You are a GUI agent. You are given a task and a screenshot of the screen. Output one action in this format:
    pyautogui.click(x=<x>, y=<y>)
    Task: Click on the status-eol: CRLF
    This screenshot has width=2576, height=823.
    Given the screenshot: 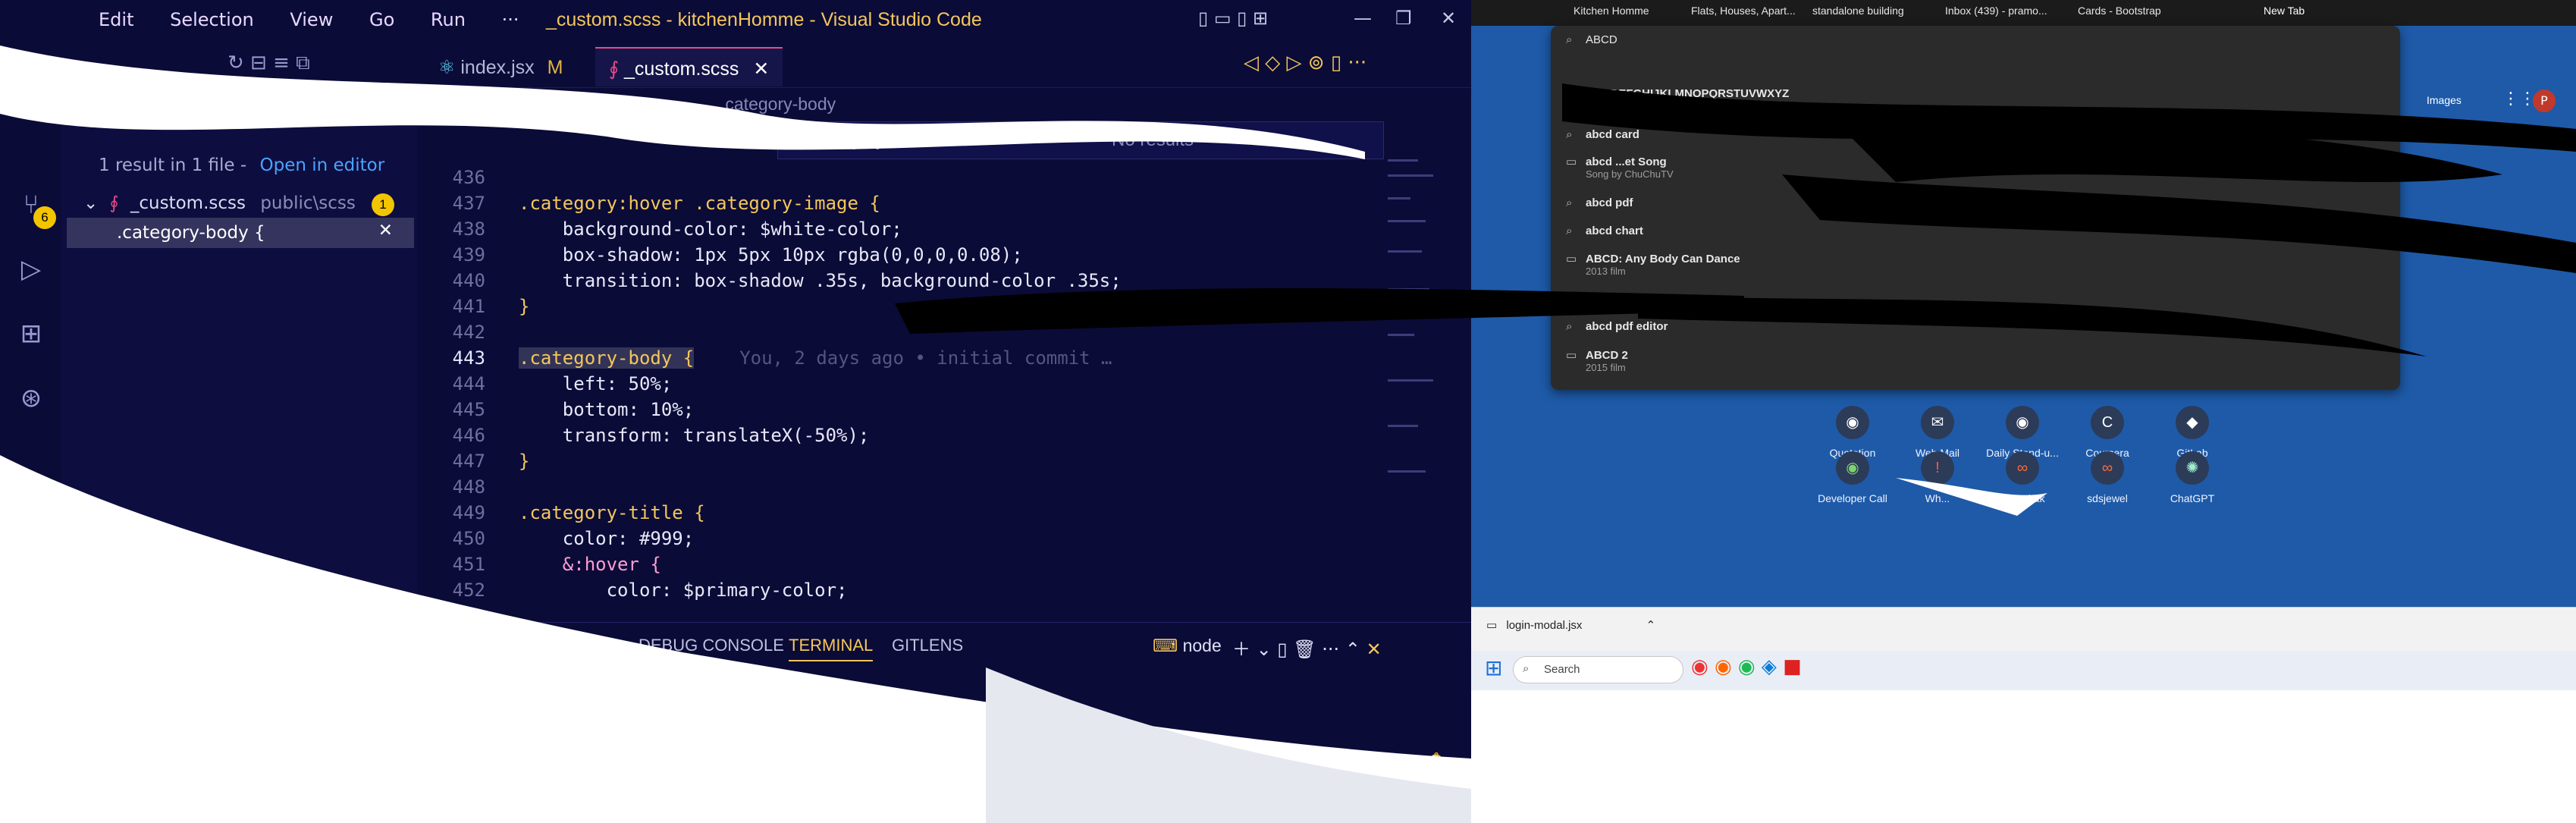 What is the action you would take?
    pyautogui.click(x=1068, y=761)
    